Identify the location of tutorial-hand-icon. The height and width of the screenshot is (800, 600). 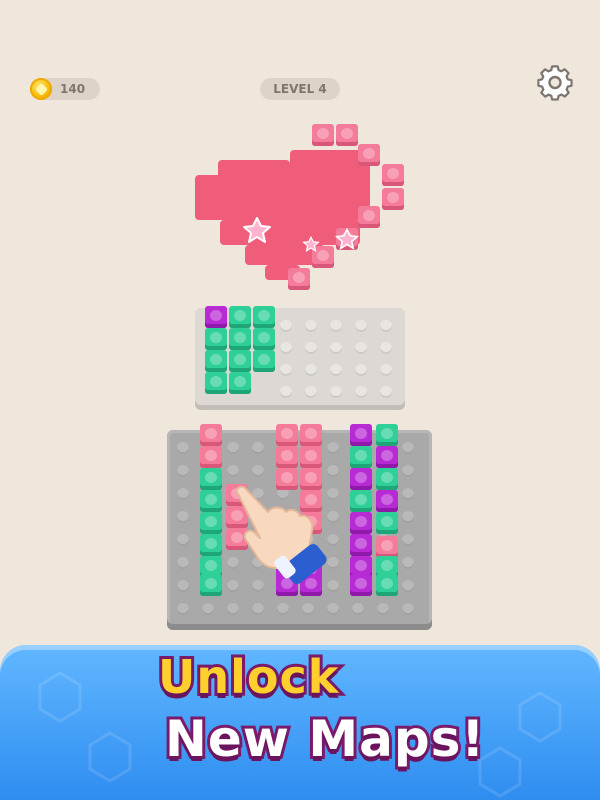
(281, 534).